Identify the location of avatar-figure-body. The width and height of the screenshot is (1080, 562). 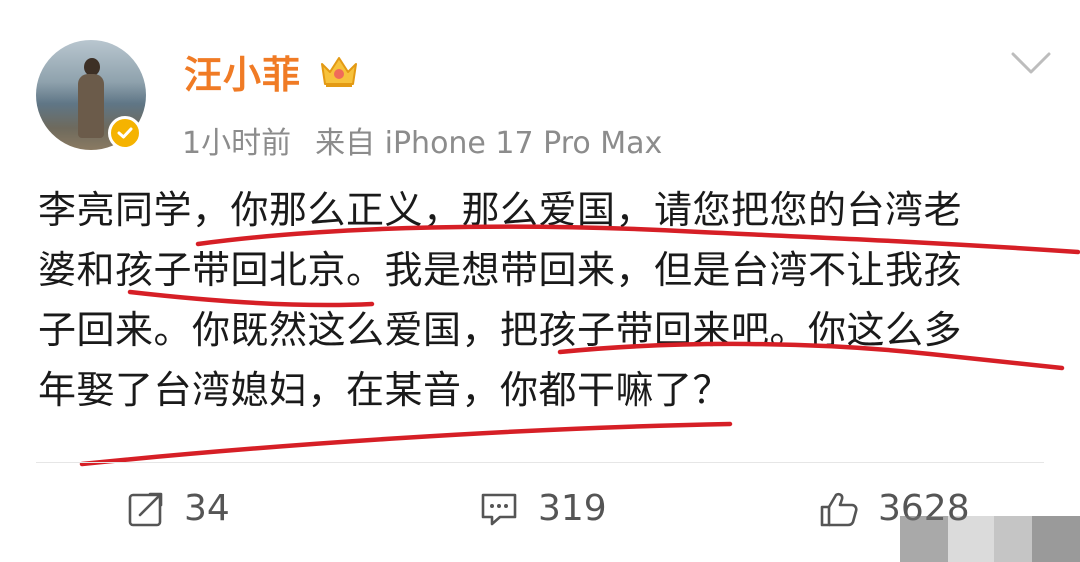
(91, 106).